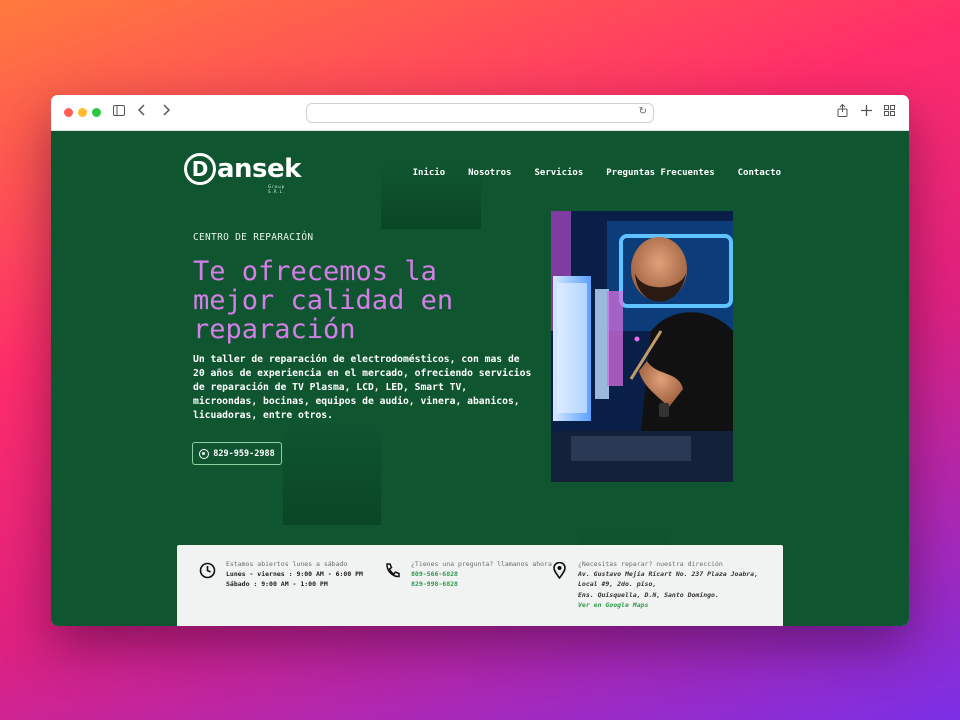  What do you see at coordinates (166, 113) in the screenshot?
I see `forward-icon` at bounding box center [166, 113].